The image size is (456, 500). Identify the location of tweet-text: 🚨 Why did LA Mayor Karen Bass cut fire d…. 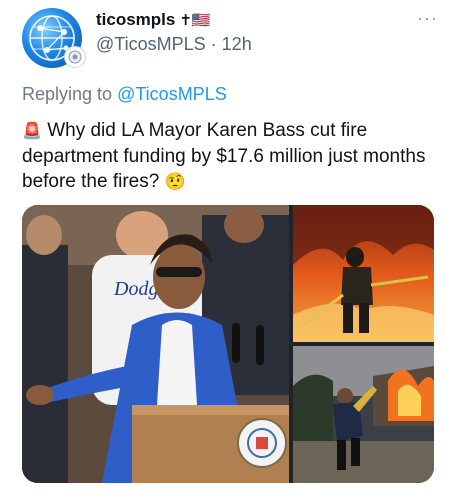
(227, 156).